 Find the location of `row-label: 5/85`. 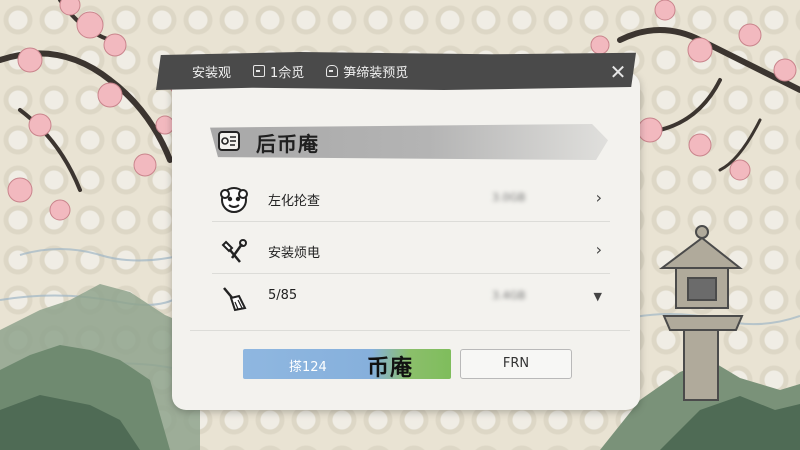

row-label: 5/85 is located at coordinates (283, 295).